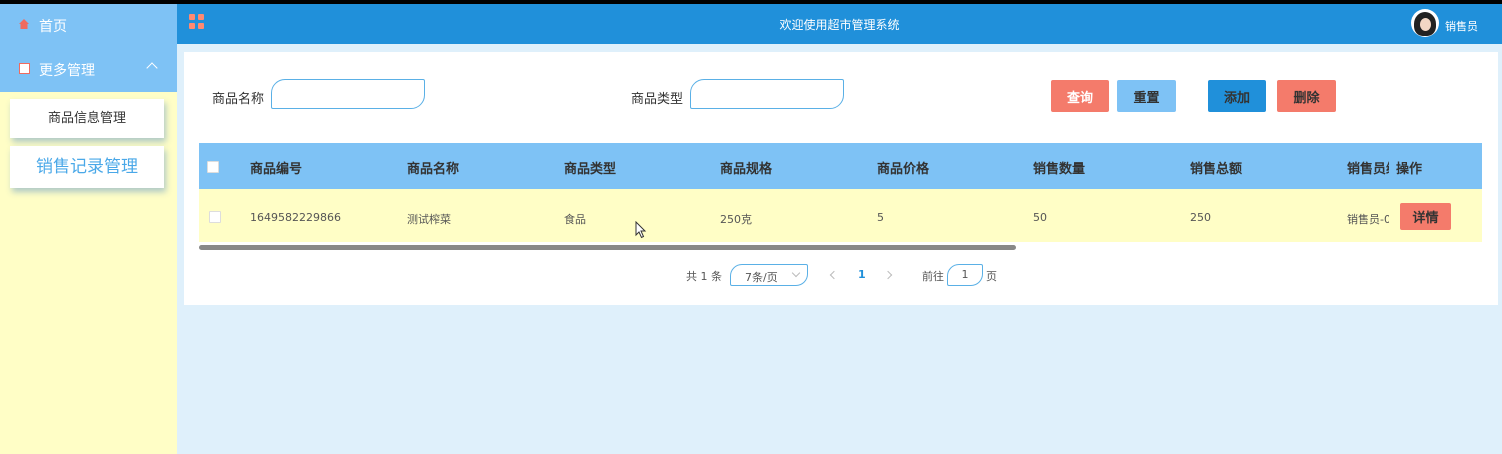 This screenshot has width=1502, height=454. Describe the element at coordinates (1435, 166) in the screenshot. I see `operation-column-header: 操作` at that location.